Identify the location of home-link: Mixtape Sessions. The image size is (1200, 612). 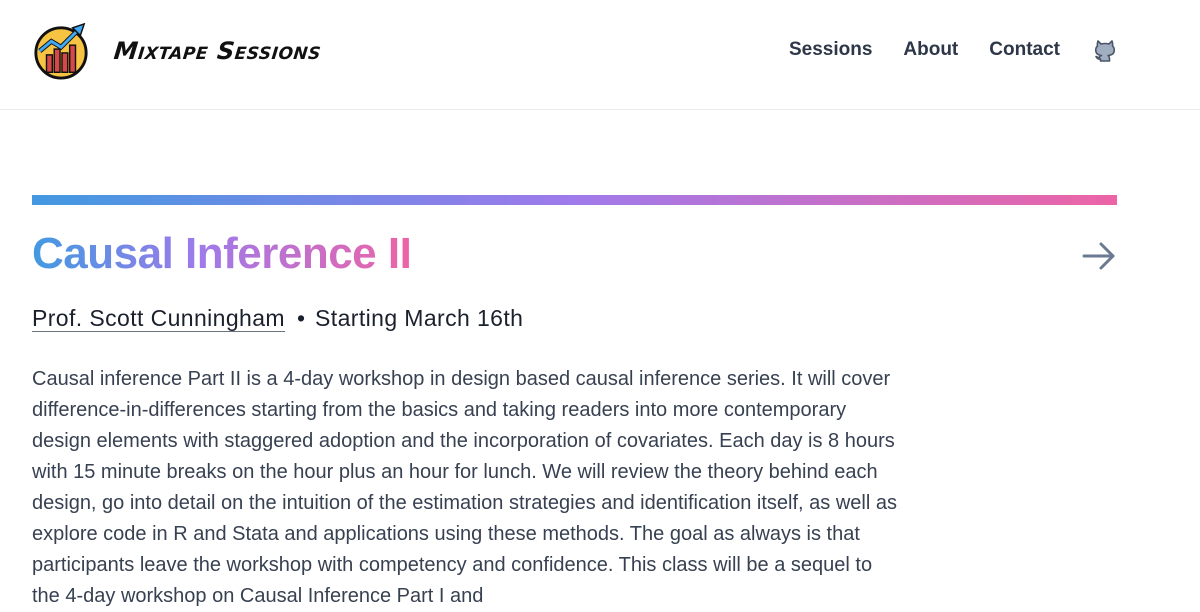
(177, 51).